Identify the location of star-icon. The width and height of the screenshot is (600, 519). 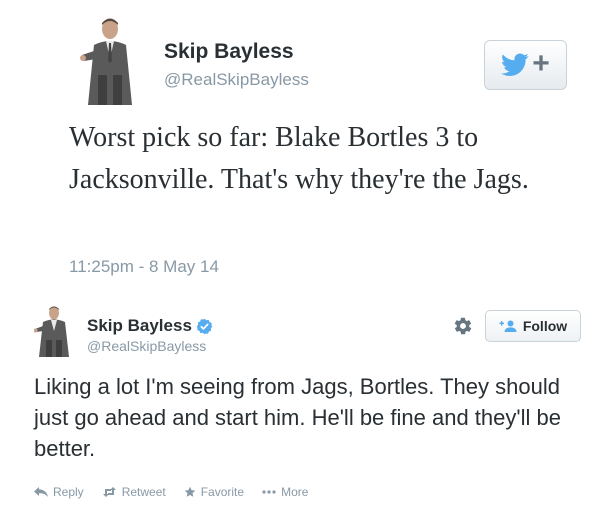
(189, 491).